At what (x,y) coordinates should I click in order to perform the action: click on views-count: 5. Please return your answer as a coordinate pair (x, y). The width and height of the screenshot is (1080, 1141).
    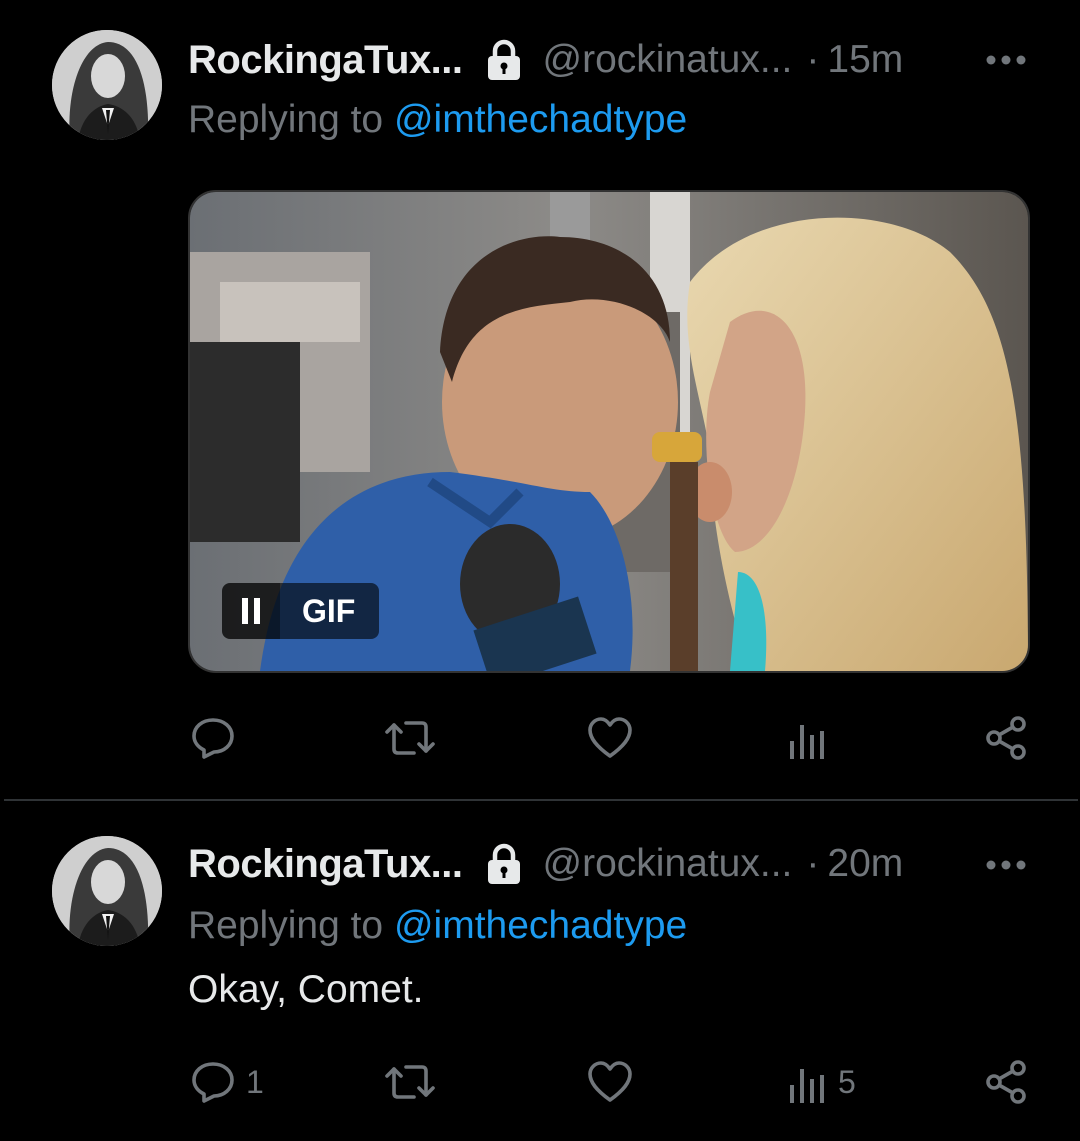
    Looking at the image, I should click on (847, 1081).